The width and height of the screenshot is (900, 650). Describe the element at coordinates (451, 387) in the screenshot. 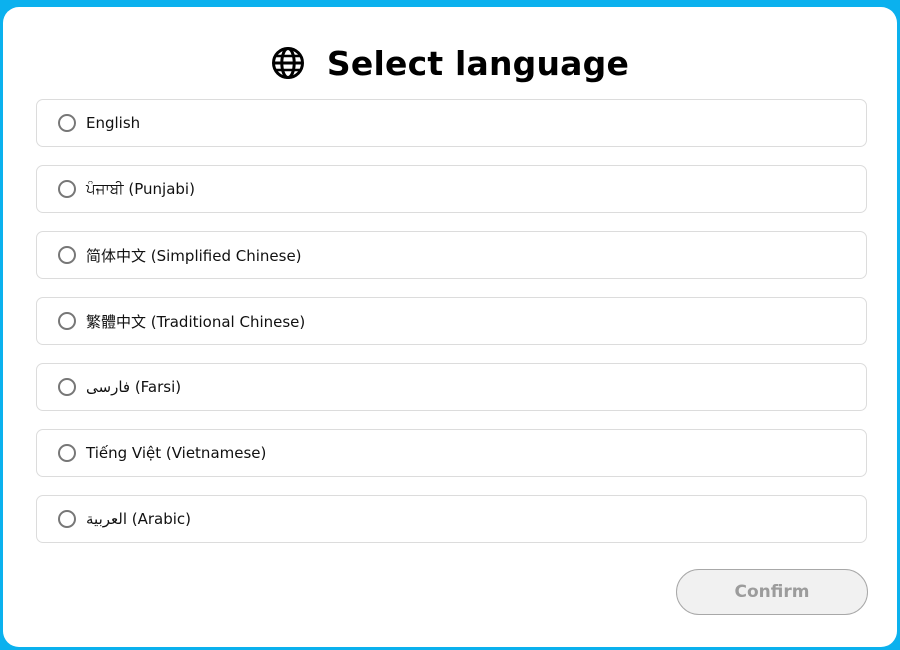

I see `language-option-farsi: فارسی (Farsi)` at that location.